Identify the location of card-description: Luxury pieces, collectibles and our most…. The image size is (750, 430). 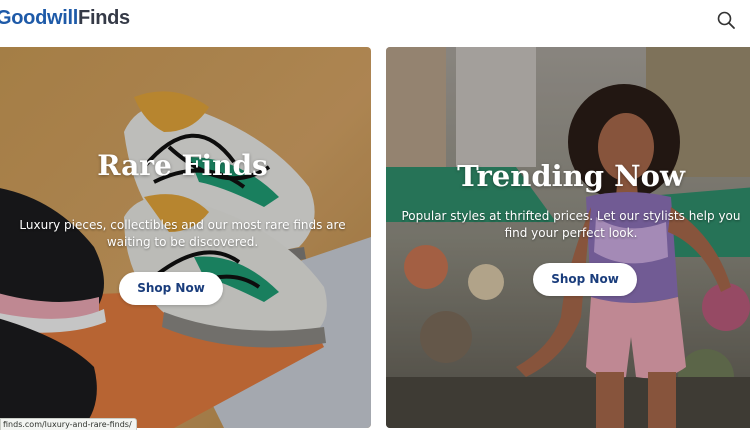
(185, 234).